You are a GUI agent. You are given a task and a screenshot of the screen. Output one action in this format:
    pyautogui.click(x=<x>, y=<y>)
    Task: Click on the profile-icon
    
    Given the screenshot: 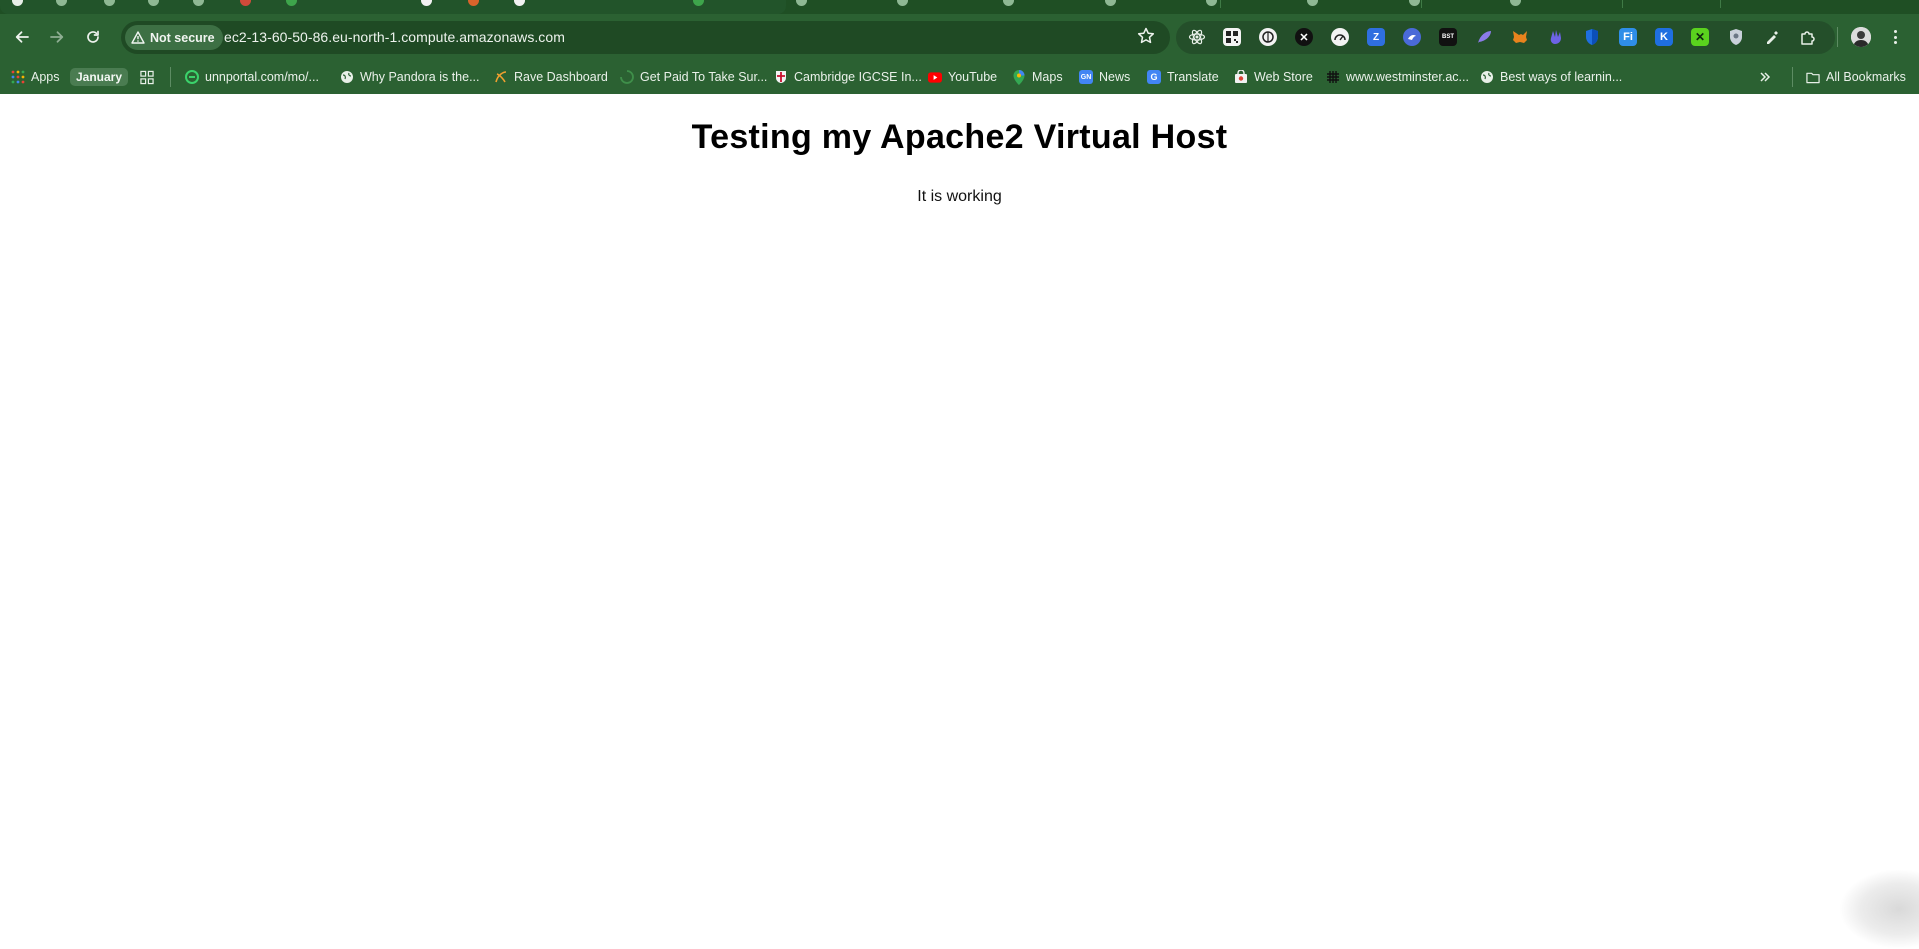 What is the action you would take?
    pyautogui.click(x=1861, y=37)
    